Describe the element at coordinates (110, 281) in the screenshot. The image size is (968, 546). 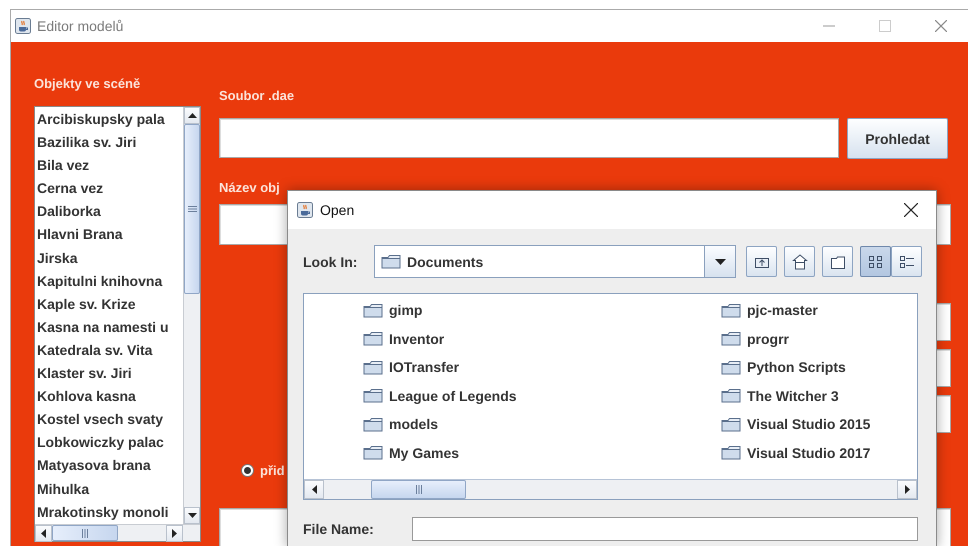
I see `list-item: Kapitulni knihovna` at that location.